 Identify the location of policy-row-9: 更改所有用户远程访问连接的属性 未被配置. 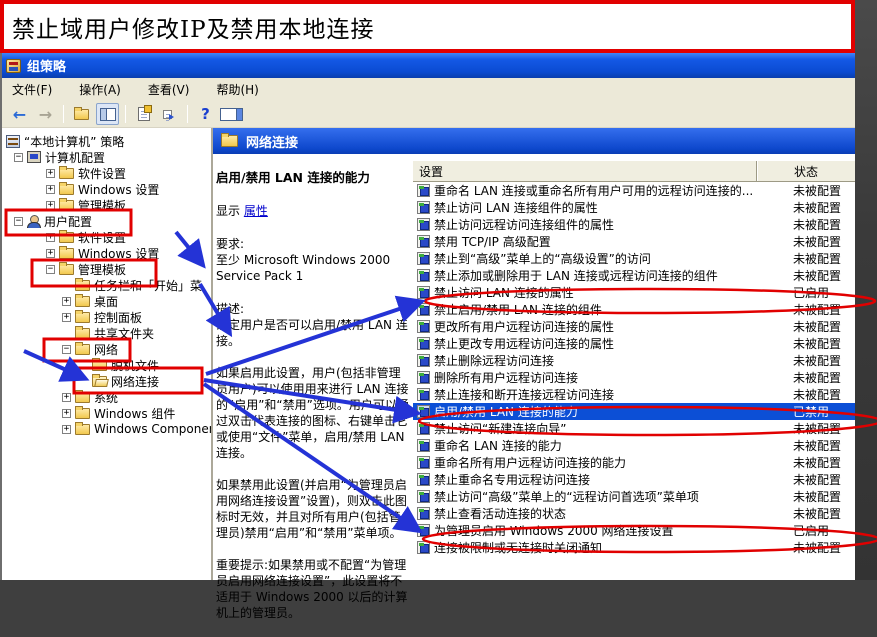
(634, 326).